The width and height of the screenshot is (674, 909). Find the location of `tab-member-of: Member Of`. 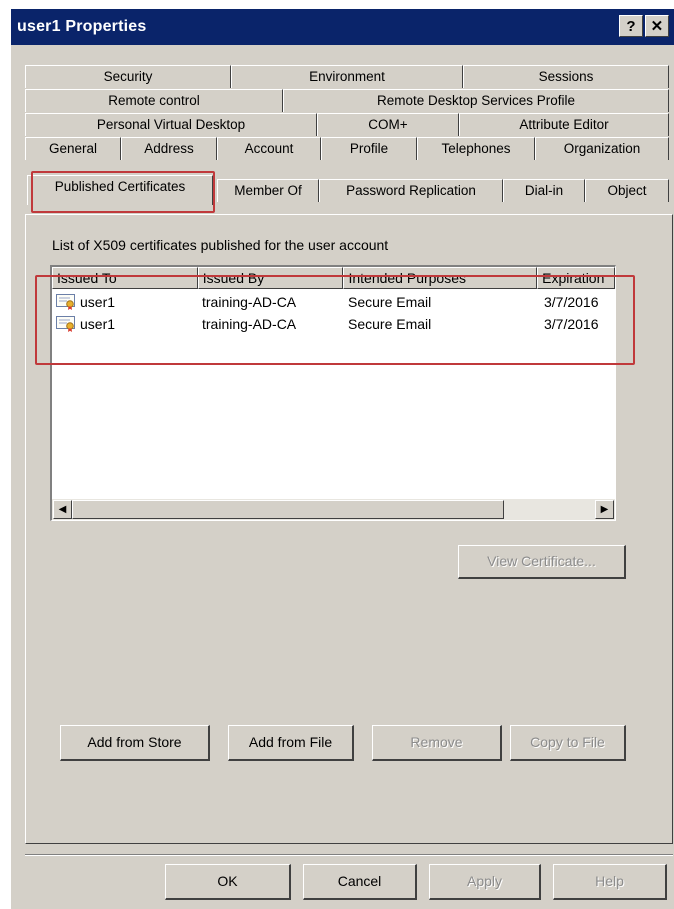

tab-member-of: Member Of is located at coordinates (268, 190).